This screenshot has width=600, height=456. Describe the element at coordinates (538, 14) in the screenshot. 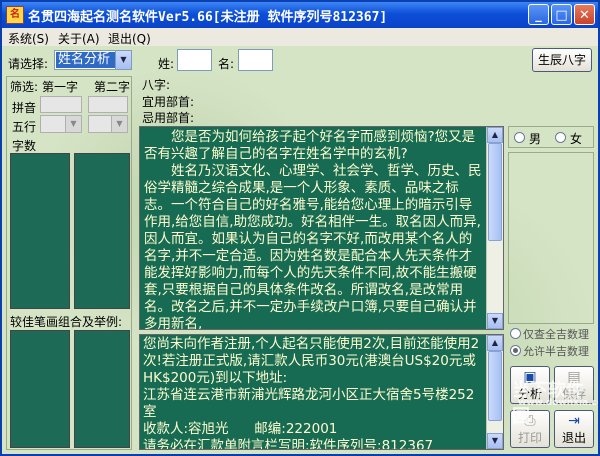

I see `minimize-button: _` at that location.